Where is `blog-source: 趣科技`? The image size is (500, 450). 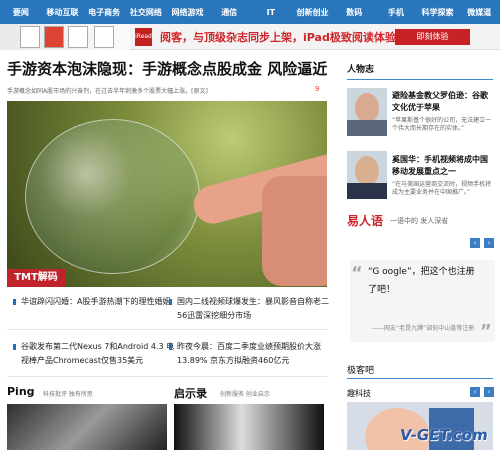
blog-source: 趣科技 is located at coordinates (359, 393).